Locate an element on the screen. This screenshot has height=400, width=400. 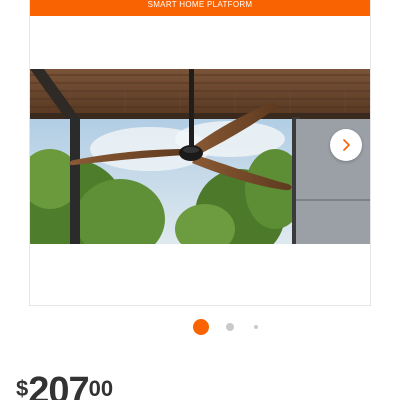
pagination-dot-active is located at coordinates (201, 327).